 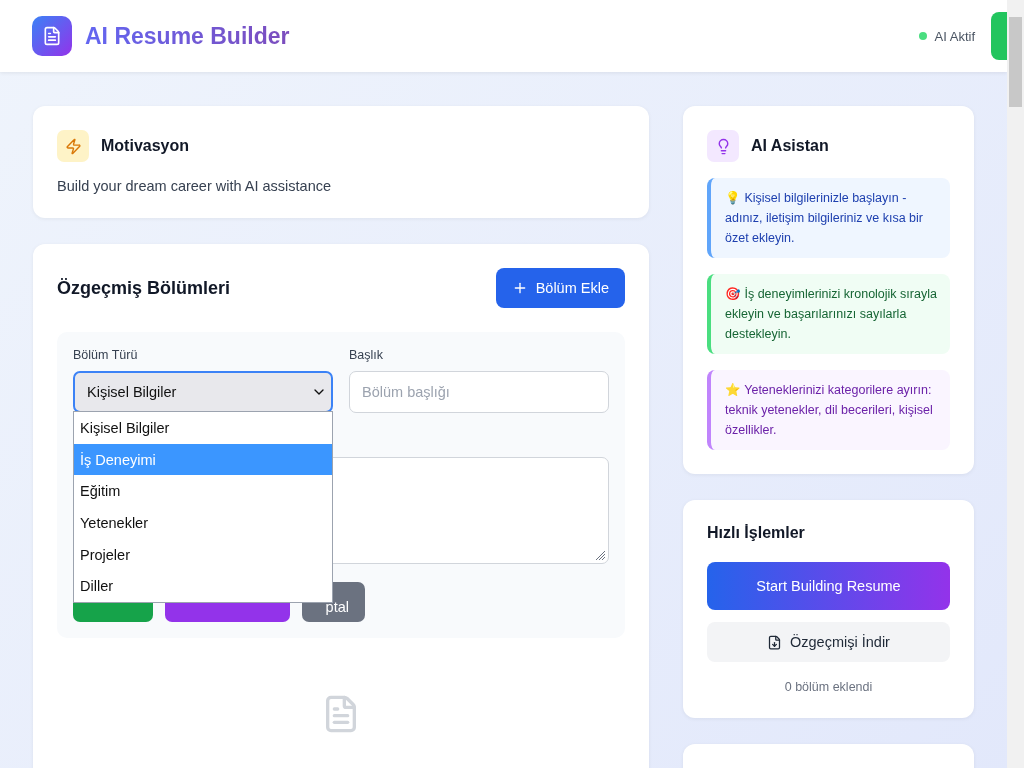 I want to click on field-label: Bölüm Türü, so click(x=106, y=355).